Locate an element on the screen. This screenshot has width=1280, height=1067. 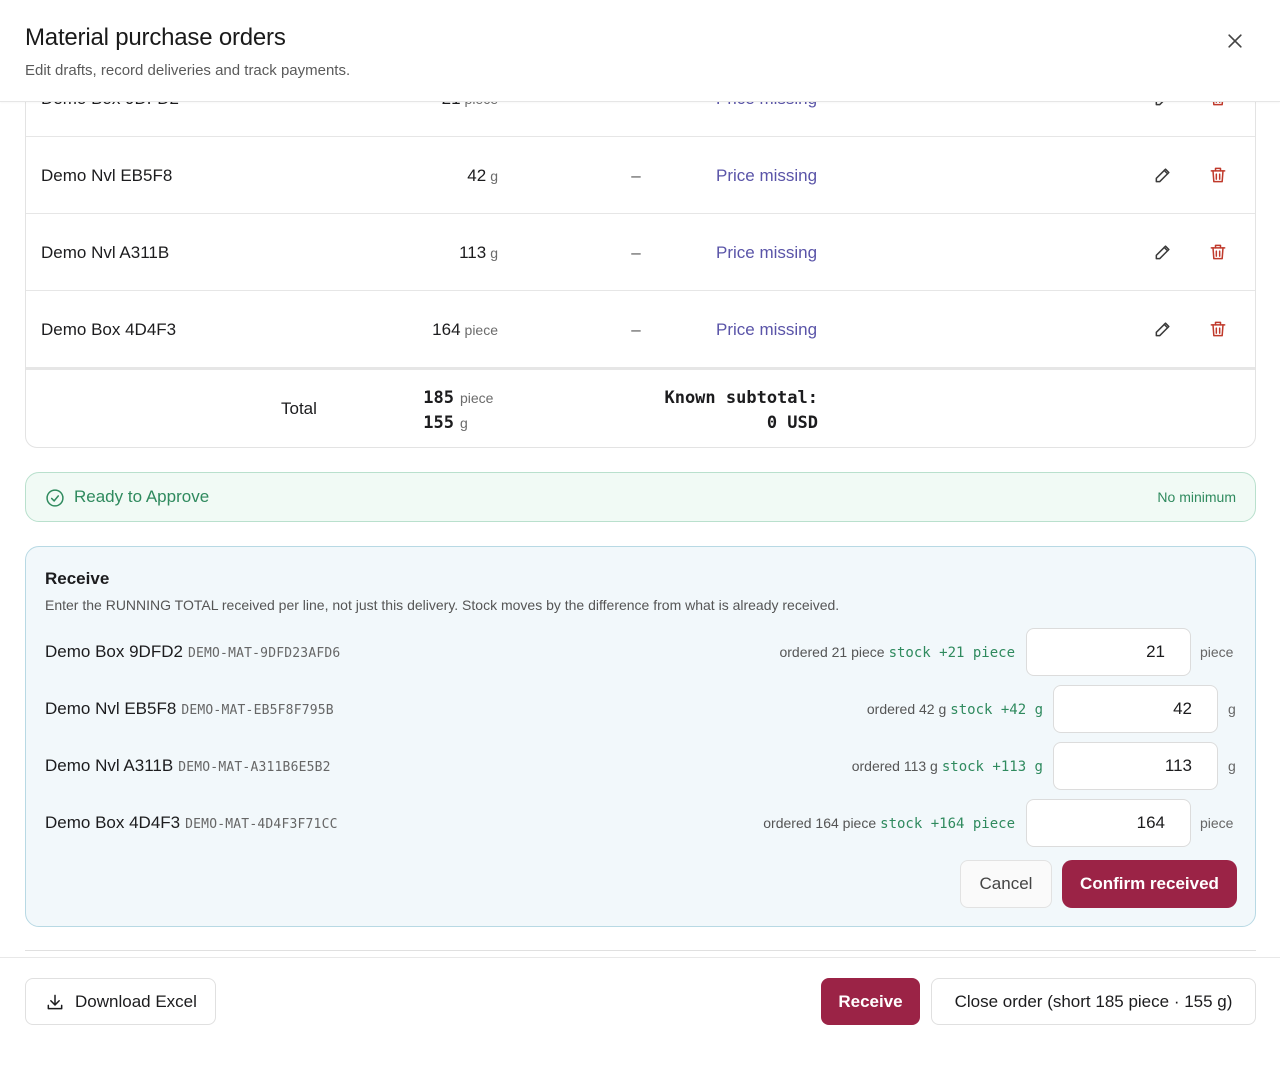
receive-ordered-info: ordered 21 piece stock +21 piece is located at coordinates (897, 652).